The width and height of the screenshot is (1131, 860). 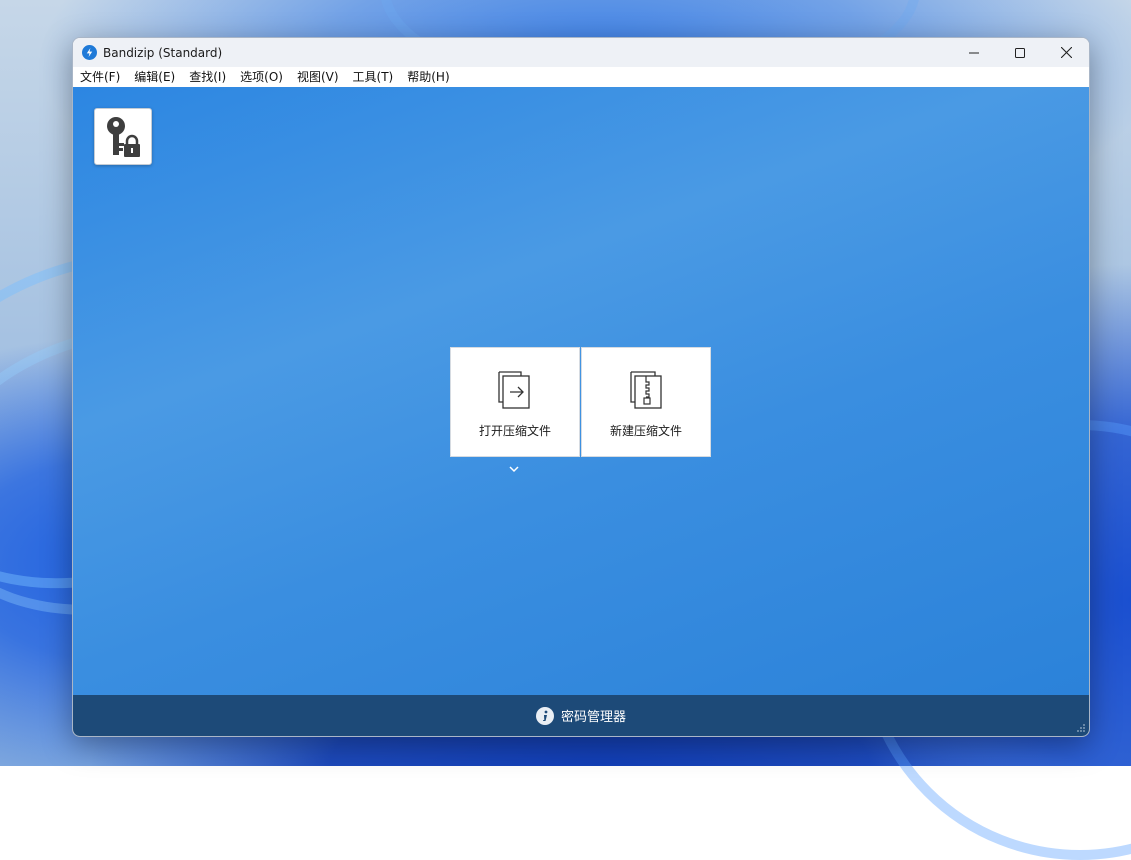 What do you see at coordinates (514, 469) in the screenshot?
I see `chevron-down-icon` at bounding box center [514, 469].